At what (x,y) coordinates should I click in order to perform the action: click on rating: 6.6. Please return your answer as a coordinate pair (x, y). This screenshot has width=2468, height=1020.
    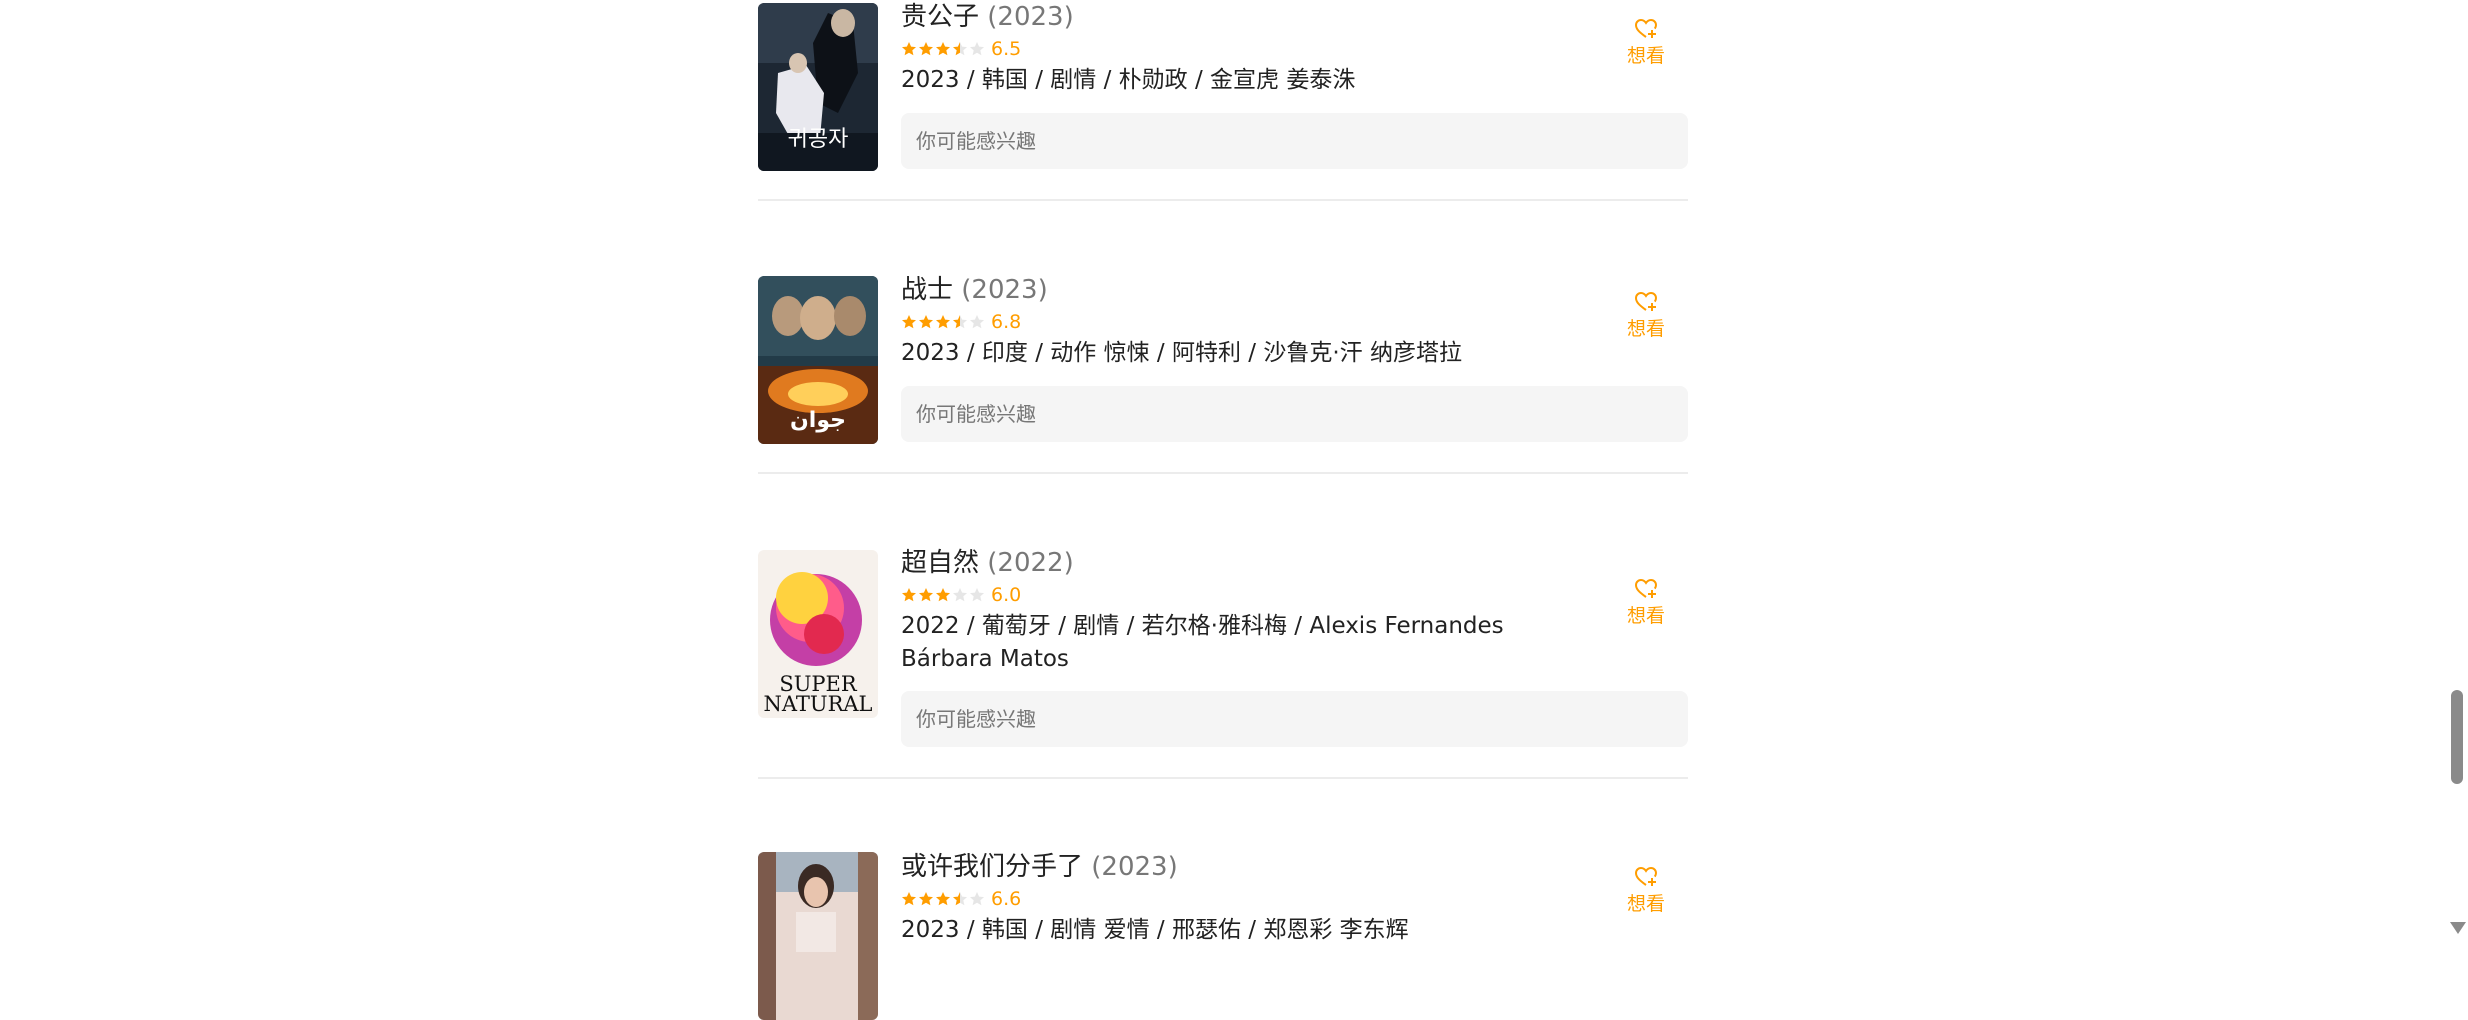
    Looking at the image, I should click on (961, 899).